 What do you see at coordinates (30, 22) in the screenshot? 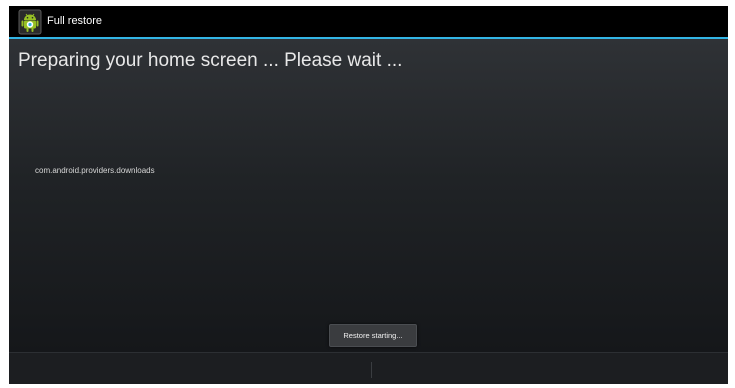
I see `android-robot-icon` at bounding box center [30, 22].